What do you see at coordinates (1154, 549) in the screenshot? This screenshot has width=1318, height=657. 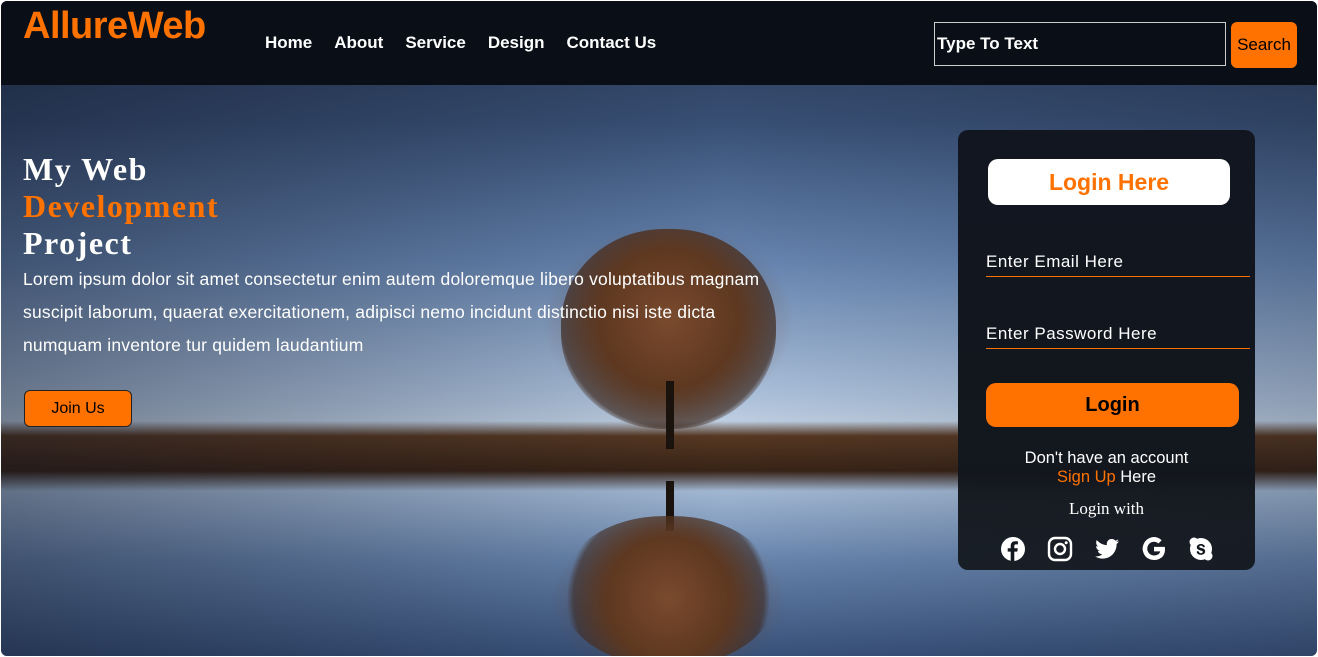 I see `google-icon` at bounding box center [1154, 549].